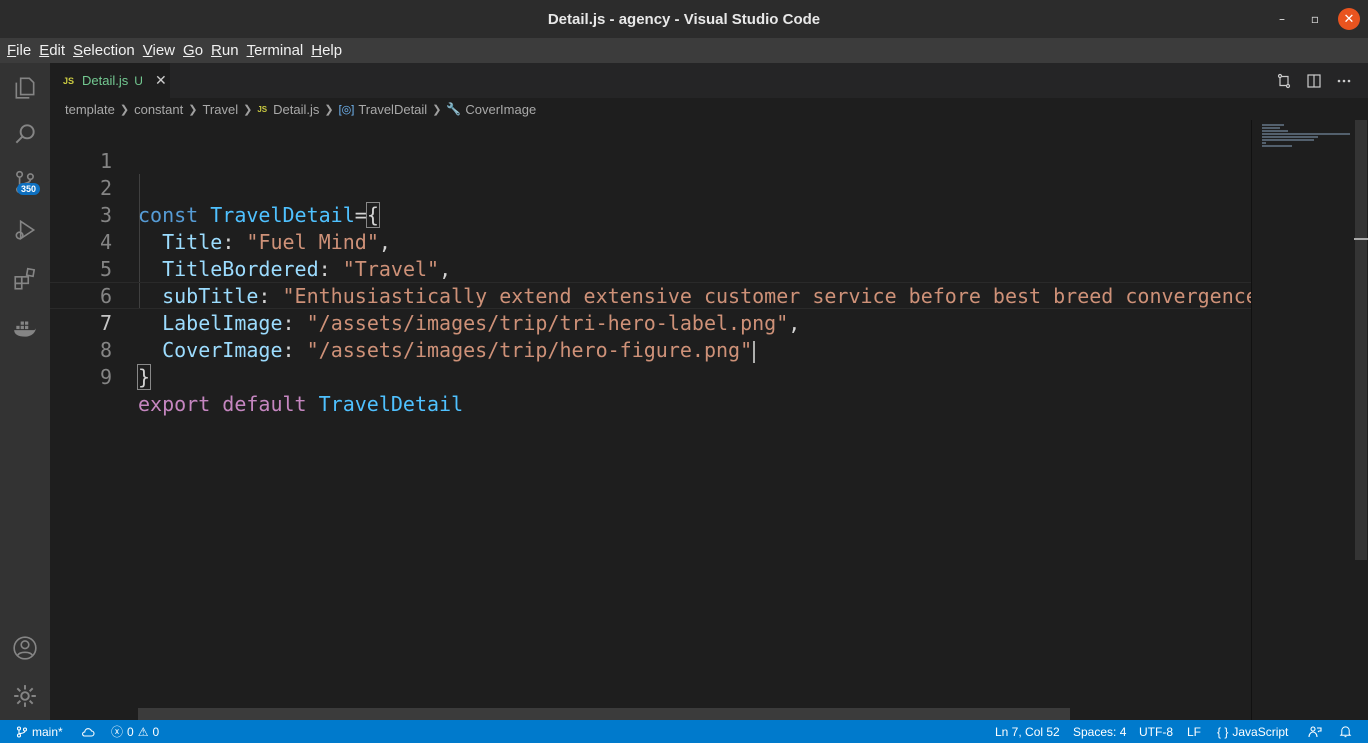  What do you see at coordinates (90, 109) in the screenshot?
I see `breadcrumb-template: template` at bounding box center [90, 109].